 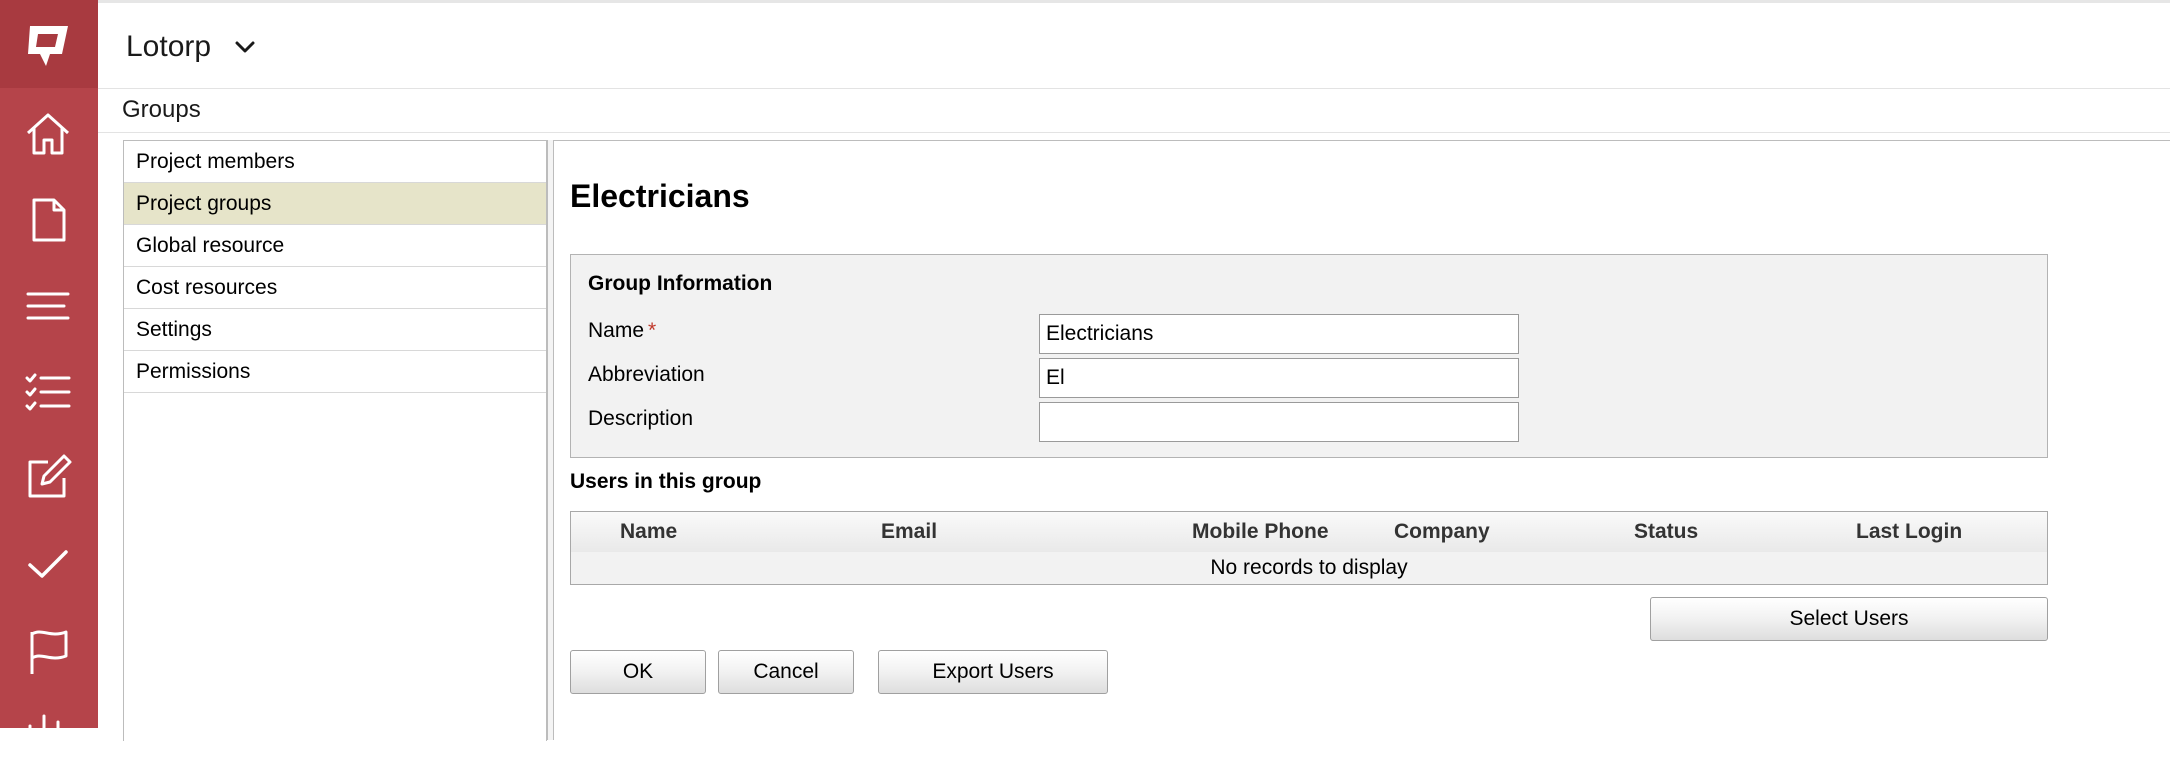 I want to click on list-icon, so click(x=48, y=306).